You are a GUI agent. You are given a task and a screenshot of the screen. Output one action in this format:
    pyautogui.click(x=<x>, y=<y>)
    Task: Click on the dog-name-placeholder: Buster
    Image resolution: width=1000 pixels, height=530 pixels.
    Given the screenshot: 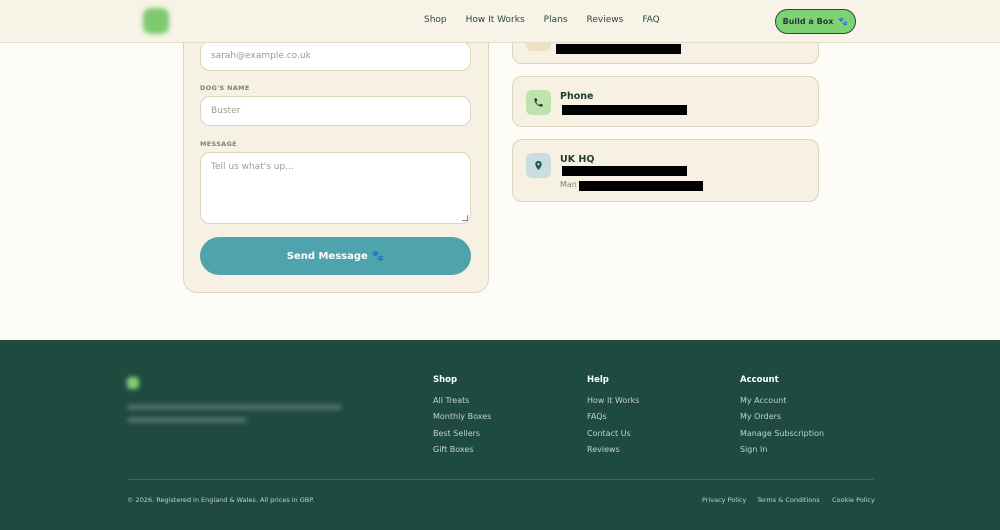 What is the action you would take?
    pyautogui.click(x=226, y=111)
    